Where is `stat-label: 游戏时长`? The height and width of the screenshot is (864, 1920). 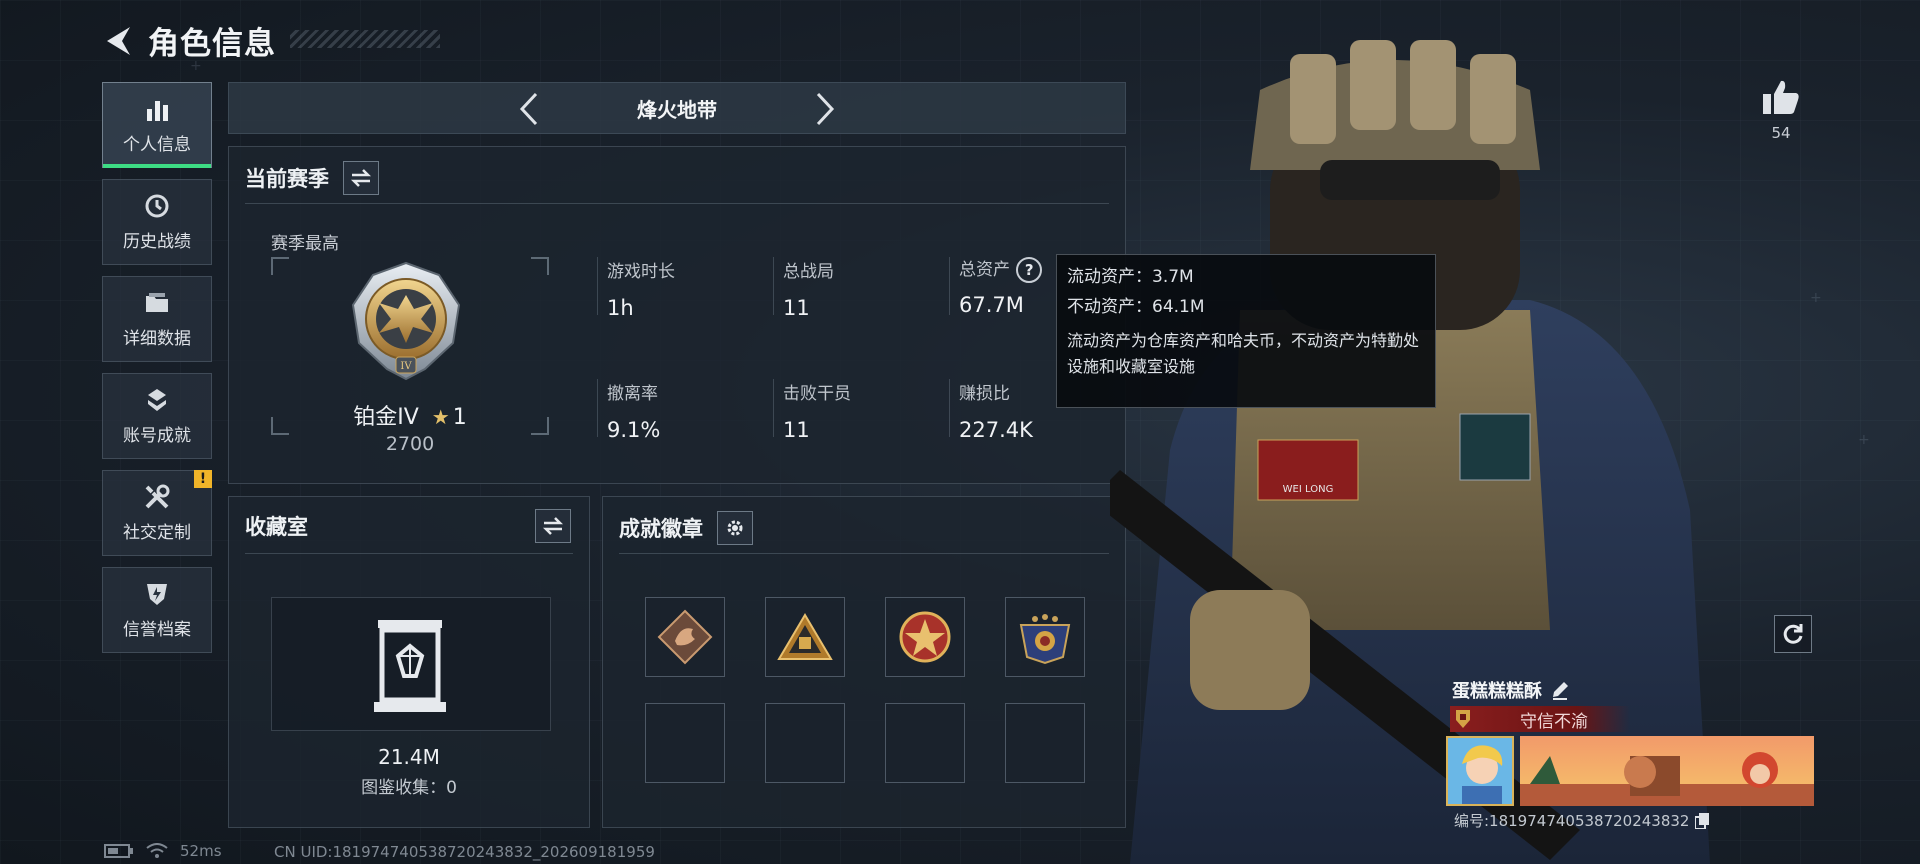 stat-label: 游戏时长 is located at coordinates (641, 272).